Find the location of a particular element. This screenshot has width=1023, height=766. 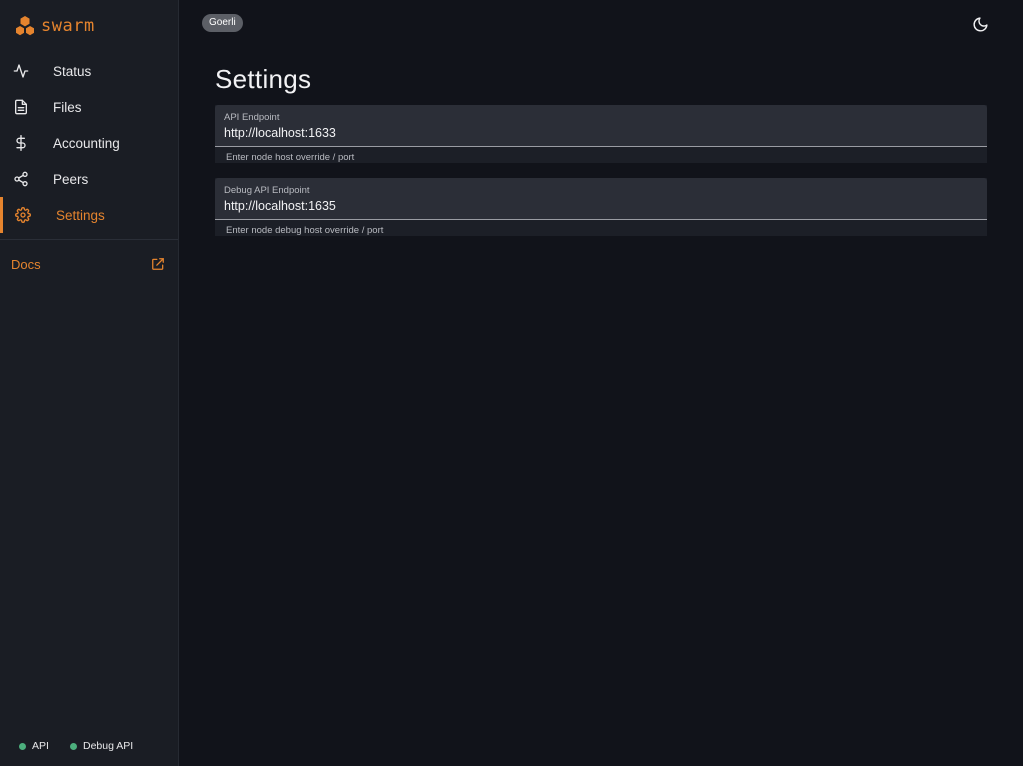

api-endpoint-box: API Endpoint is located at coordinates (601, 126).